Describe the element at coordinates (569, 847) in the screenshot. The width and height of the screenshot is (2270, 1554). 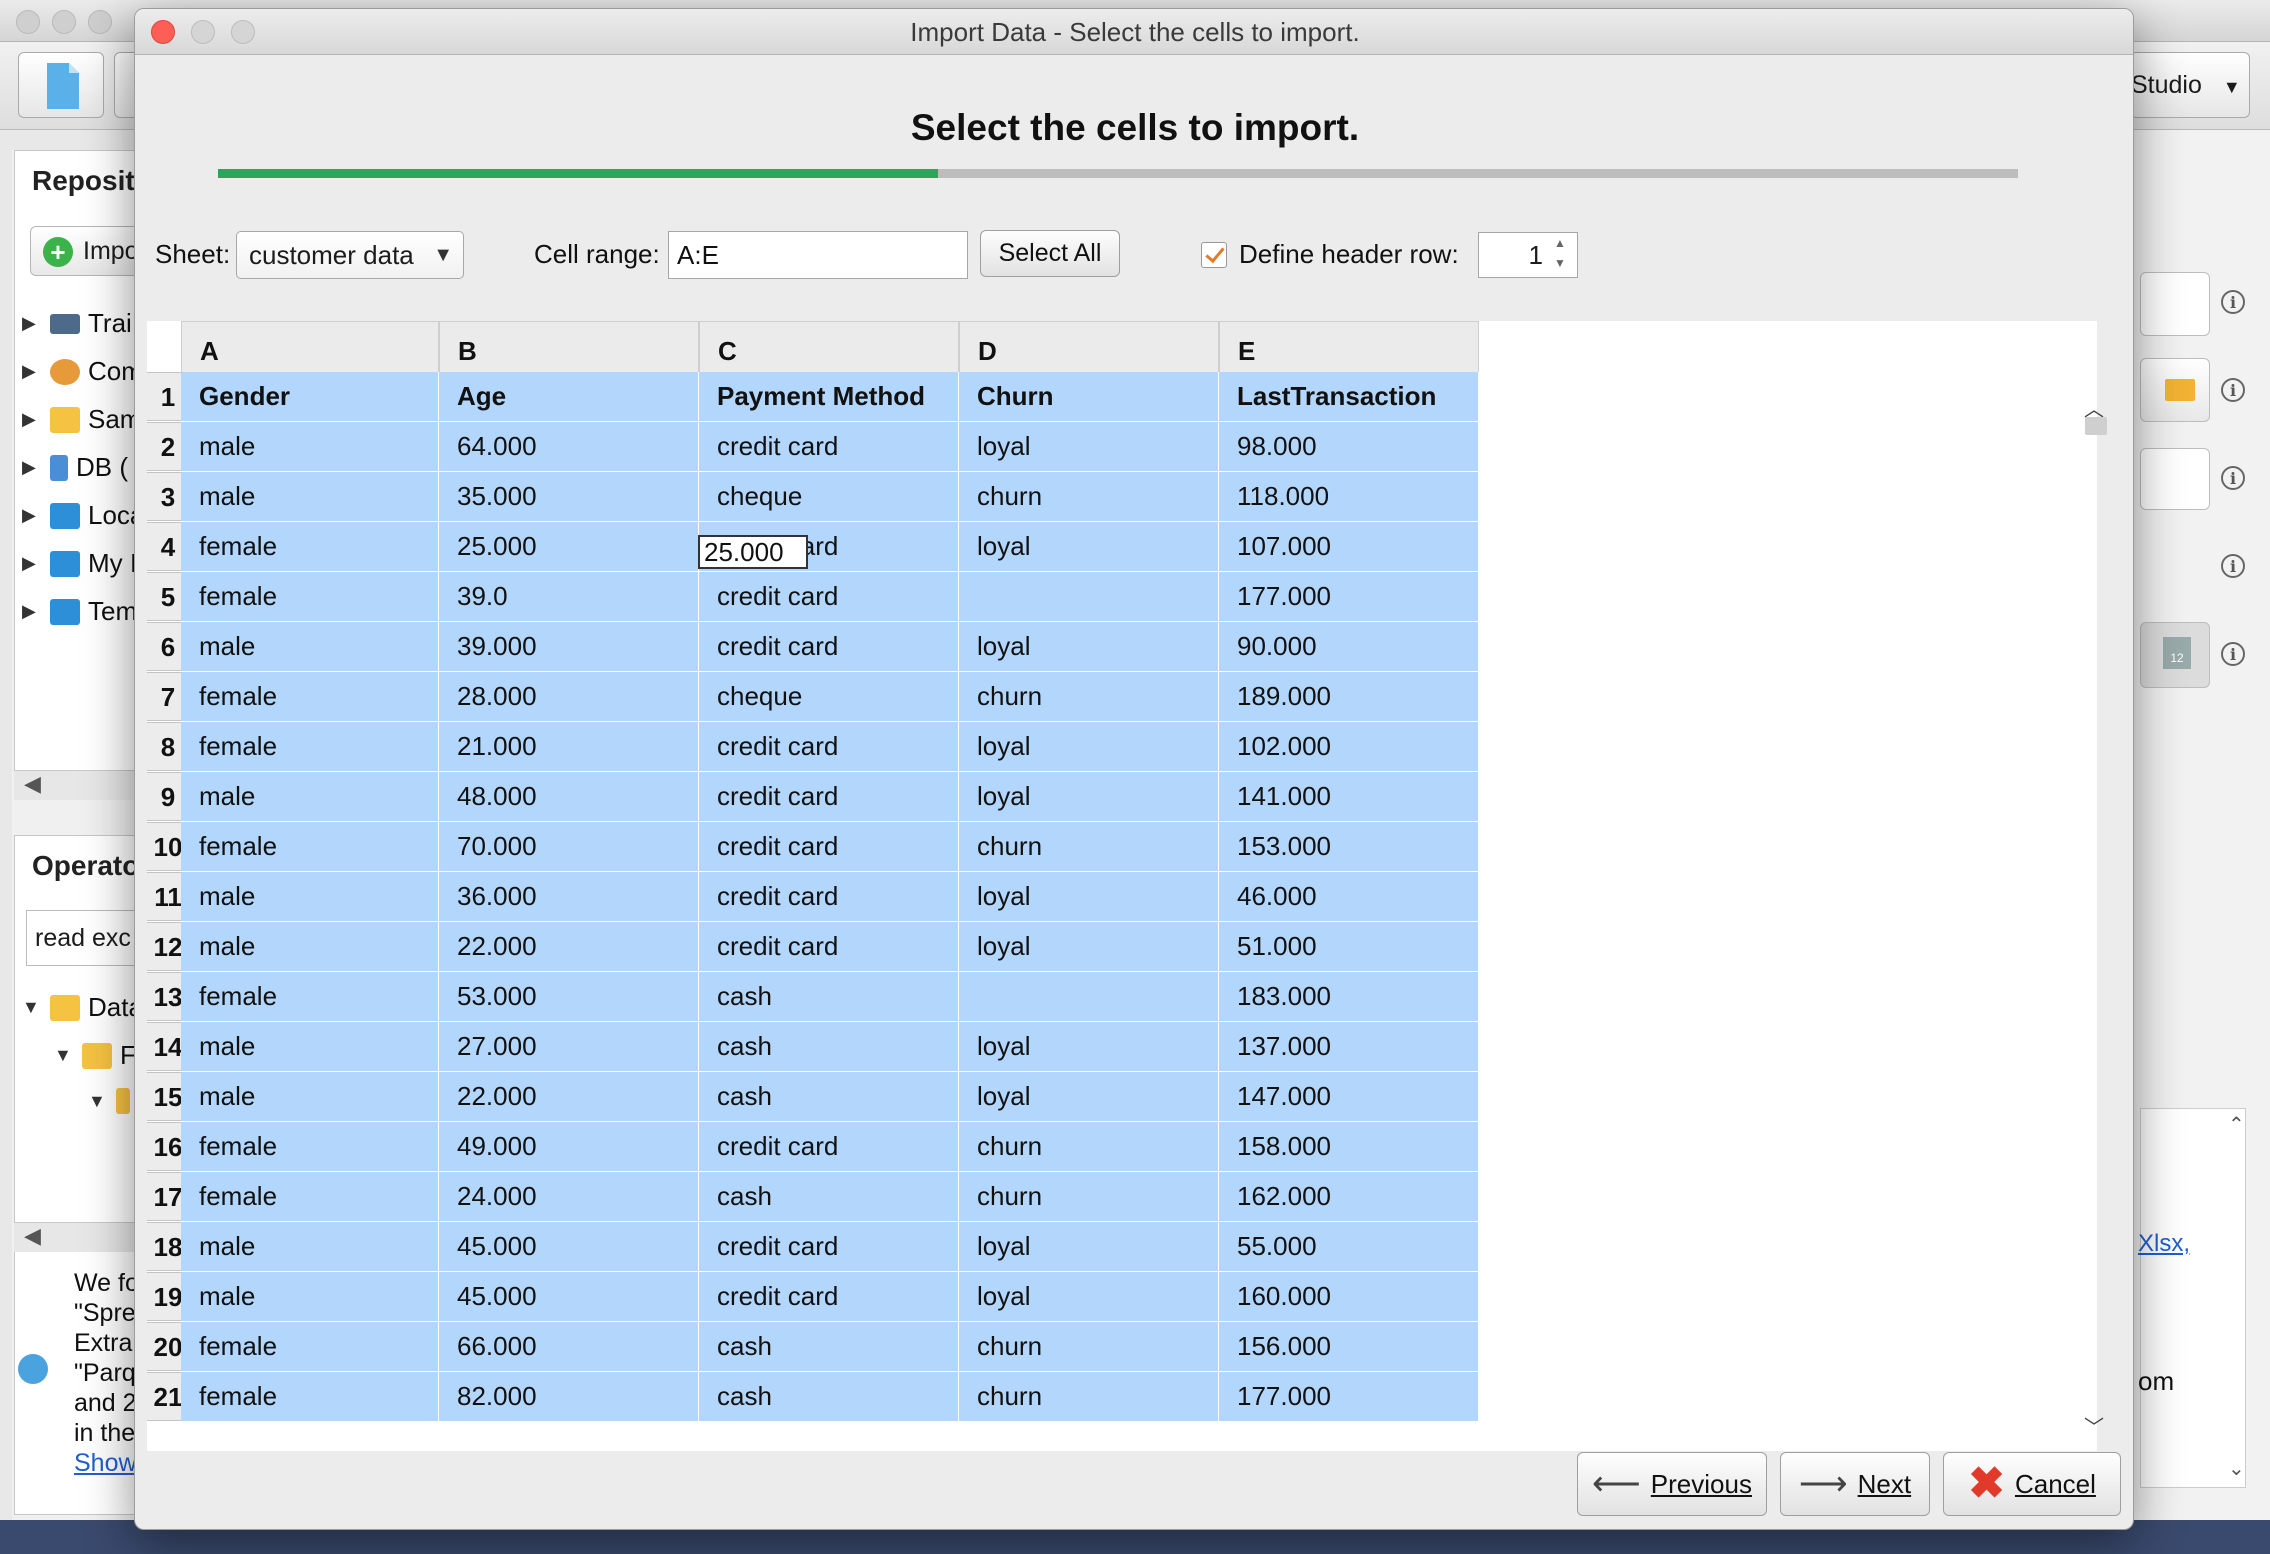
I see `table-cell: 70.000` at that location.